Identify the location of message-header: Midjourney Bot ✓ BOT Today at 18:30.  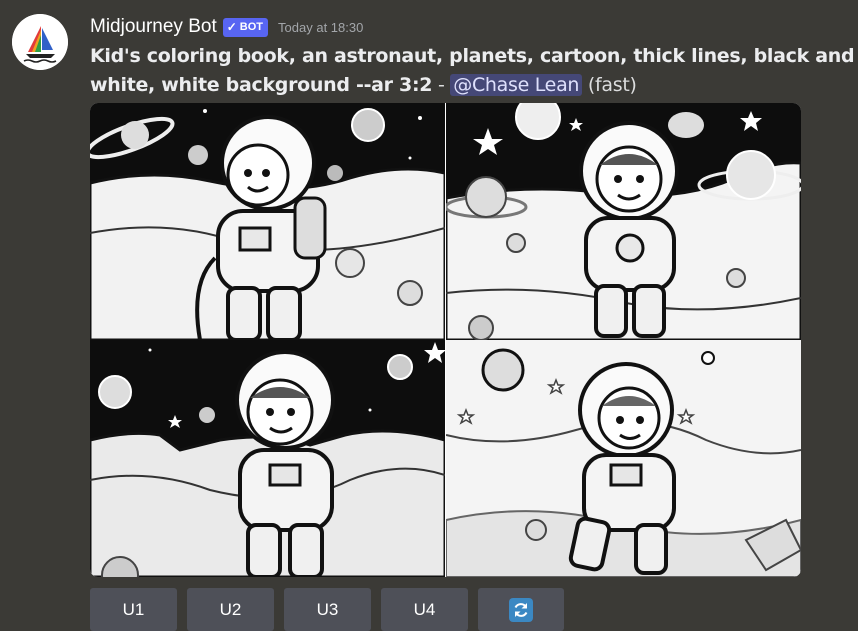
(226, 27).